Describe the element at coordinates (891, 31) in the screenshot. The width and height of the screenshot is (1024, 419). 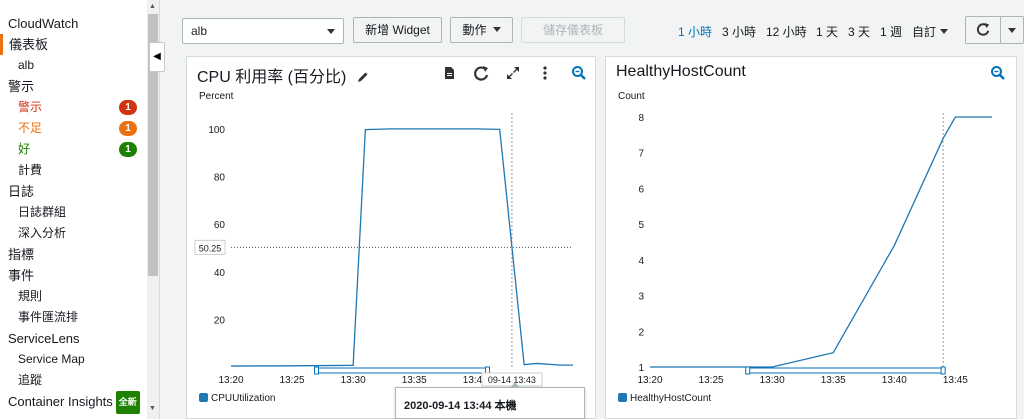
I see `time-range-1w: 1 週` at that location.